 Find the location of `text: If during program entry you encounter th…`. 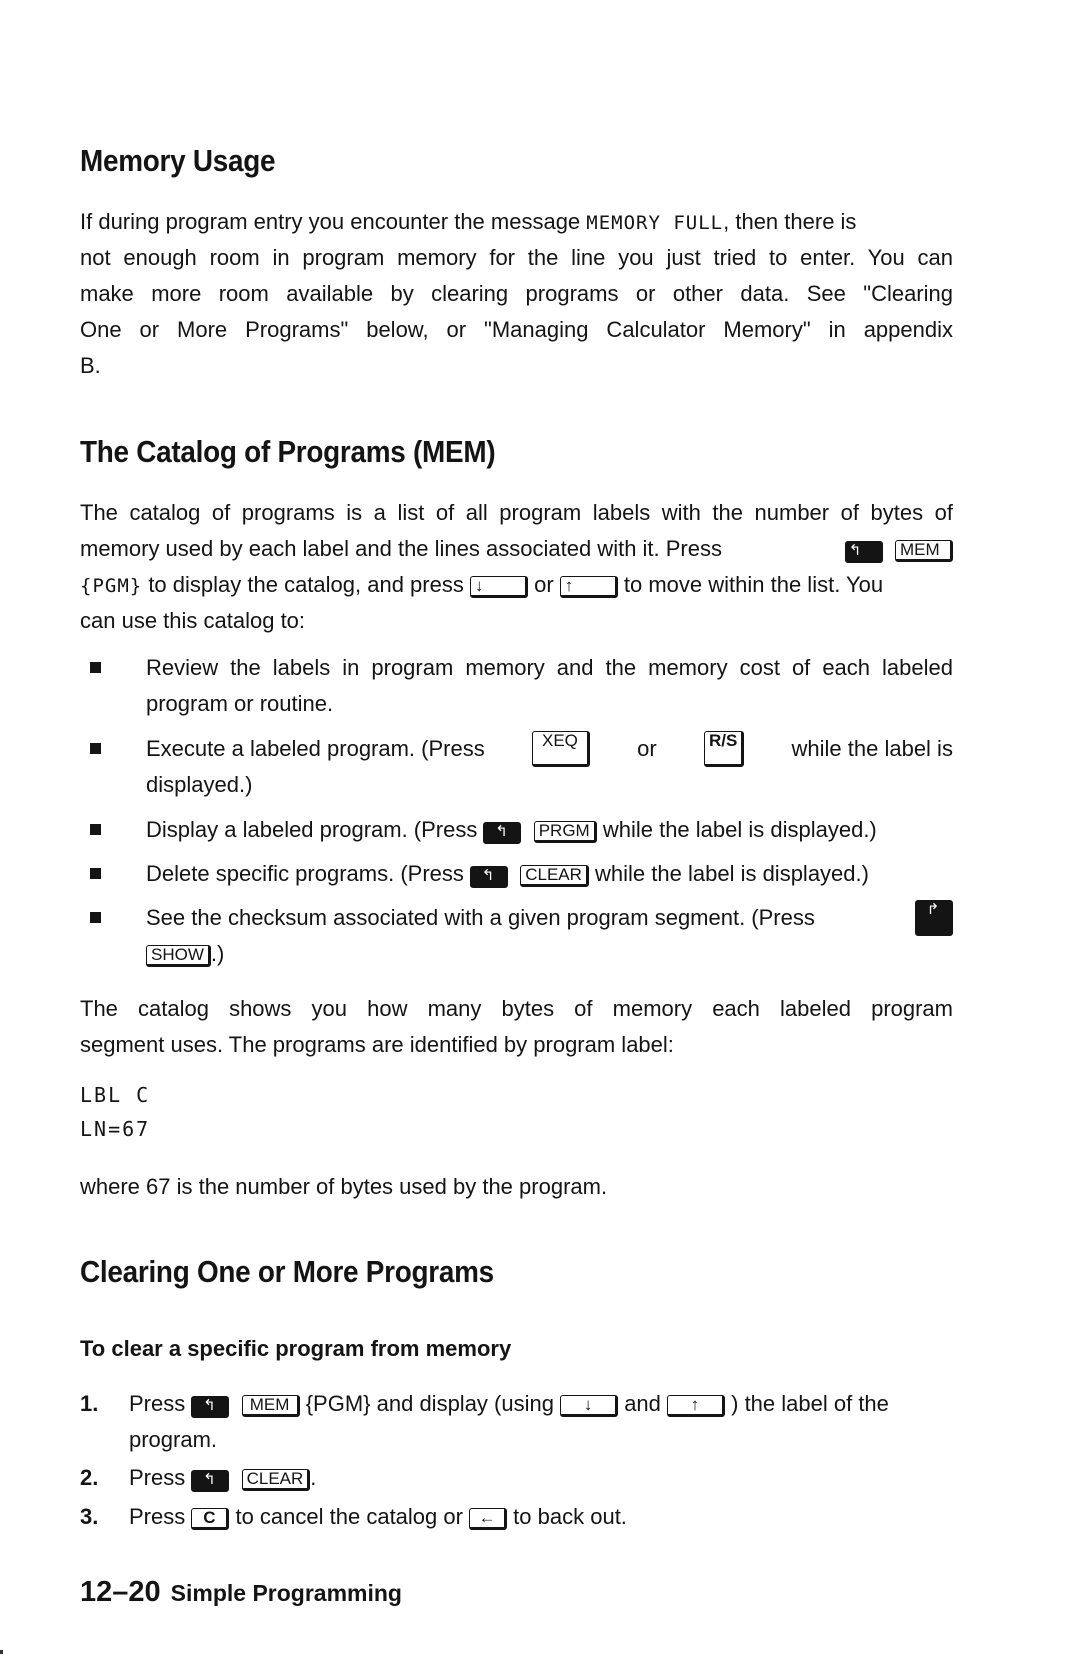

text: If during program entry you encounter th… is located at coordinates (468, 221).